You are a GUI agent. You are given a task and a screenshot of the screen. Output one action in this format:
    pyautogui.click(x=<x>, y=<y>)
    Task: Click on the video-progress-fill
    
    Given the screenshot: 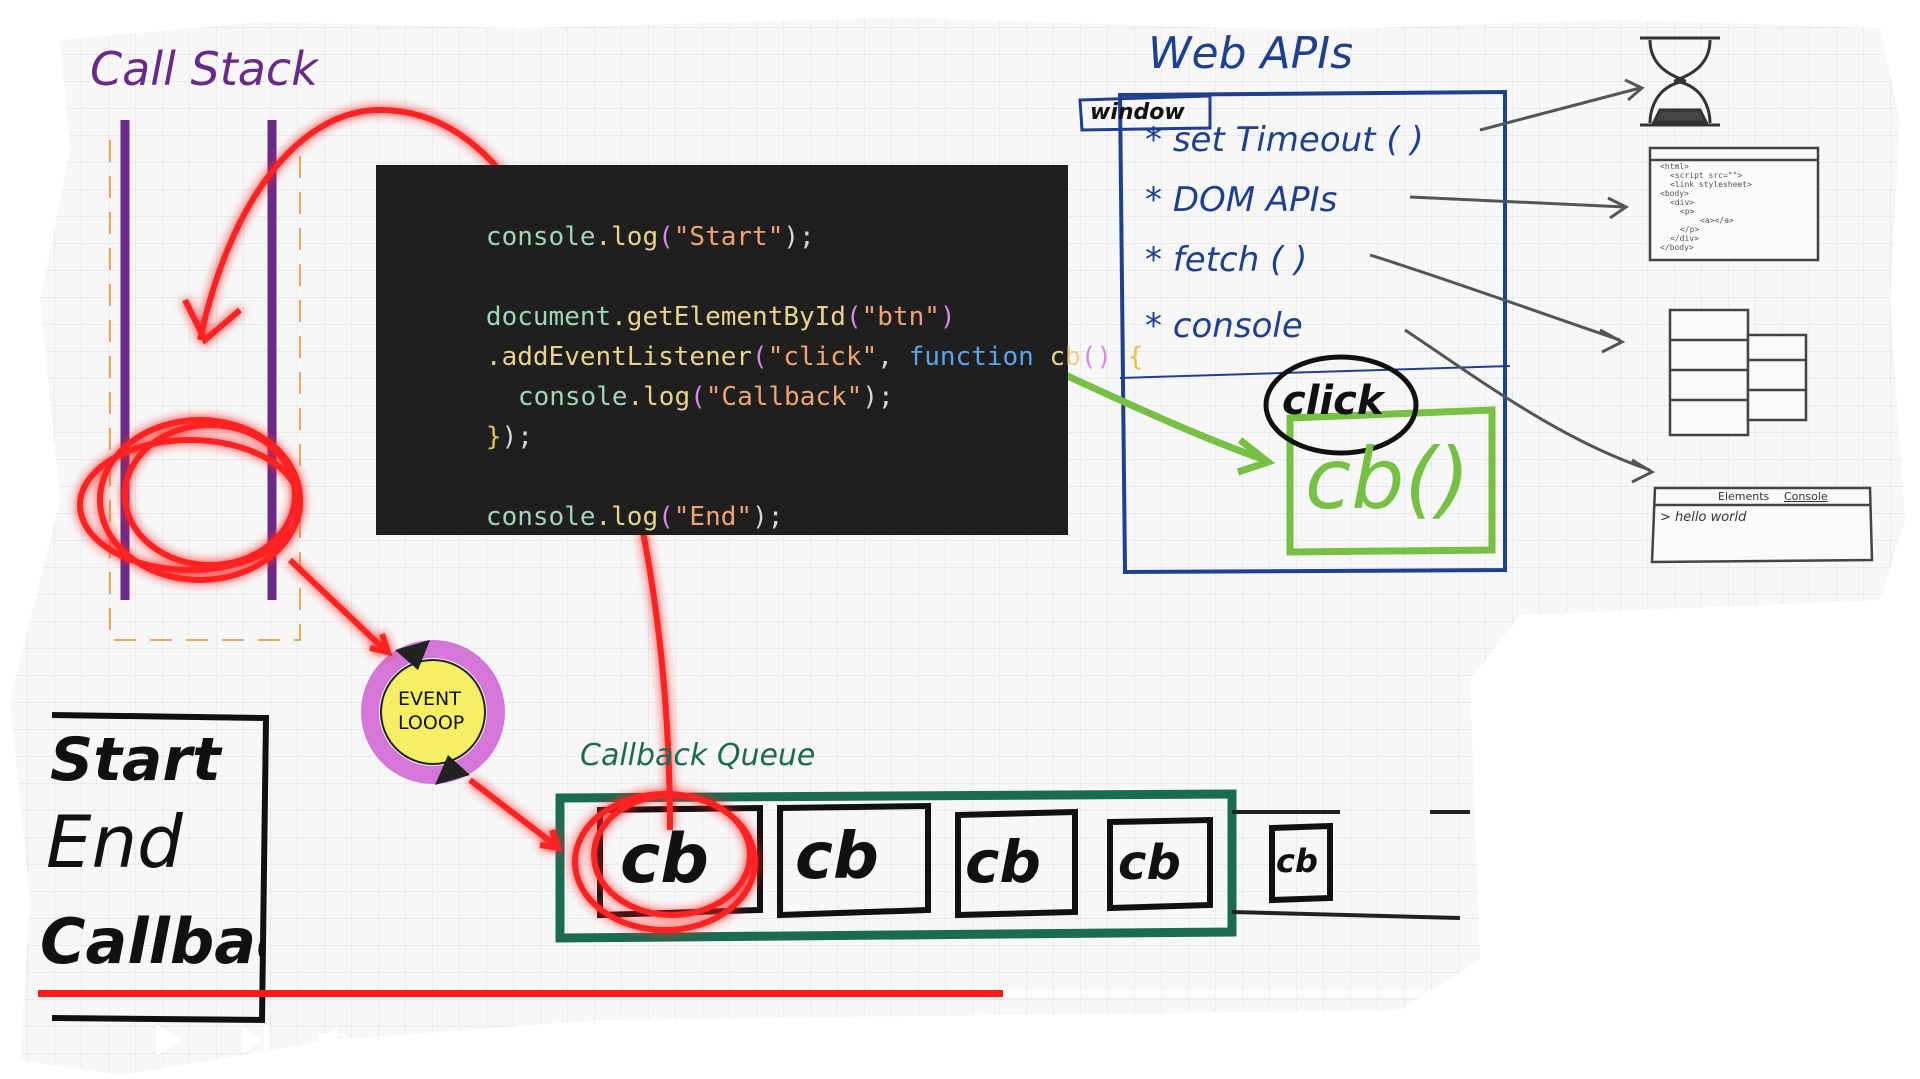 What is the action you would take?
    pyautogui.click(x=520, y=993)
    